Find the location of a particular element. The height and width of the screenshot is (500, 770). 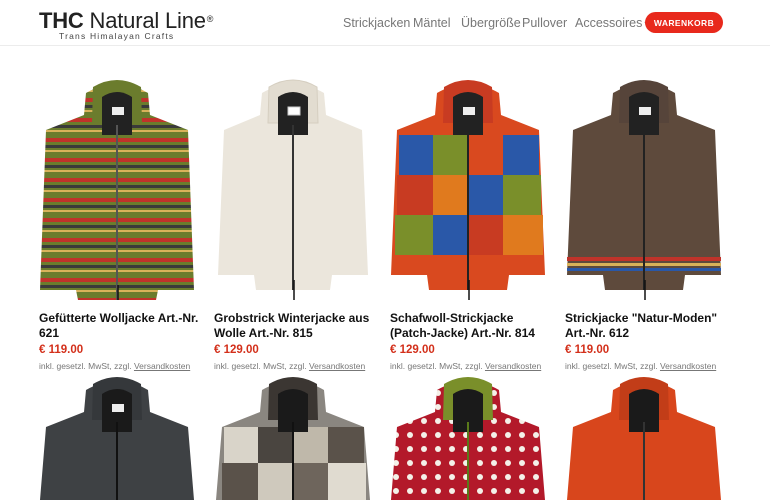

logo-bold-text: THC is located at coordinates (61, 20).